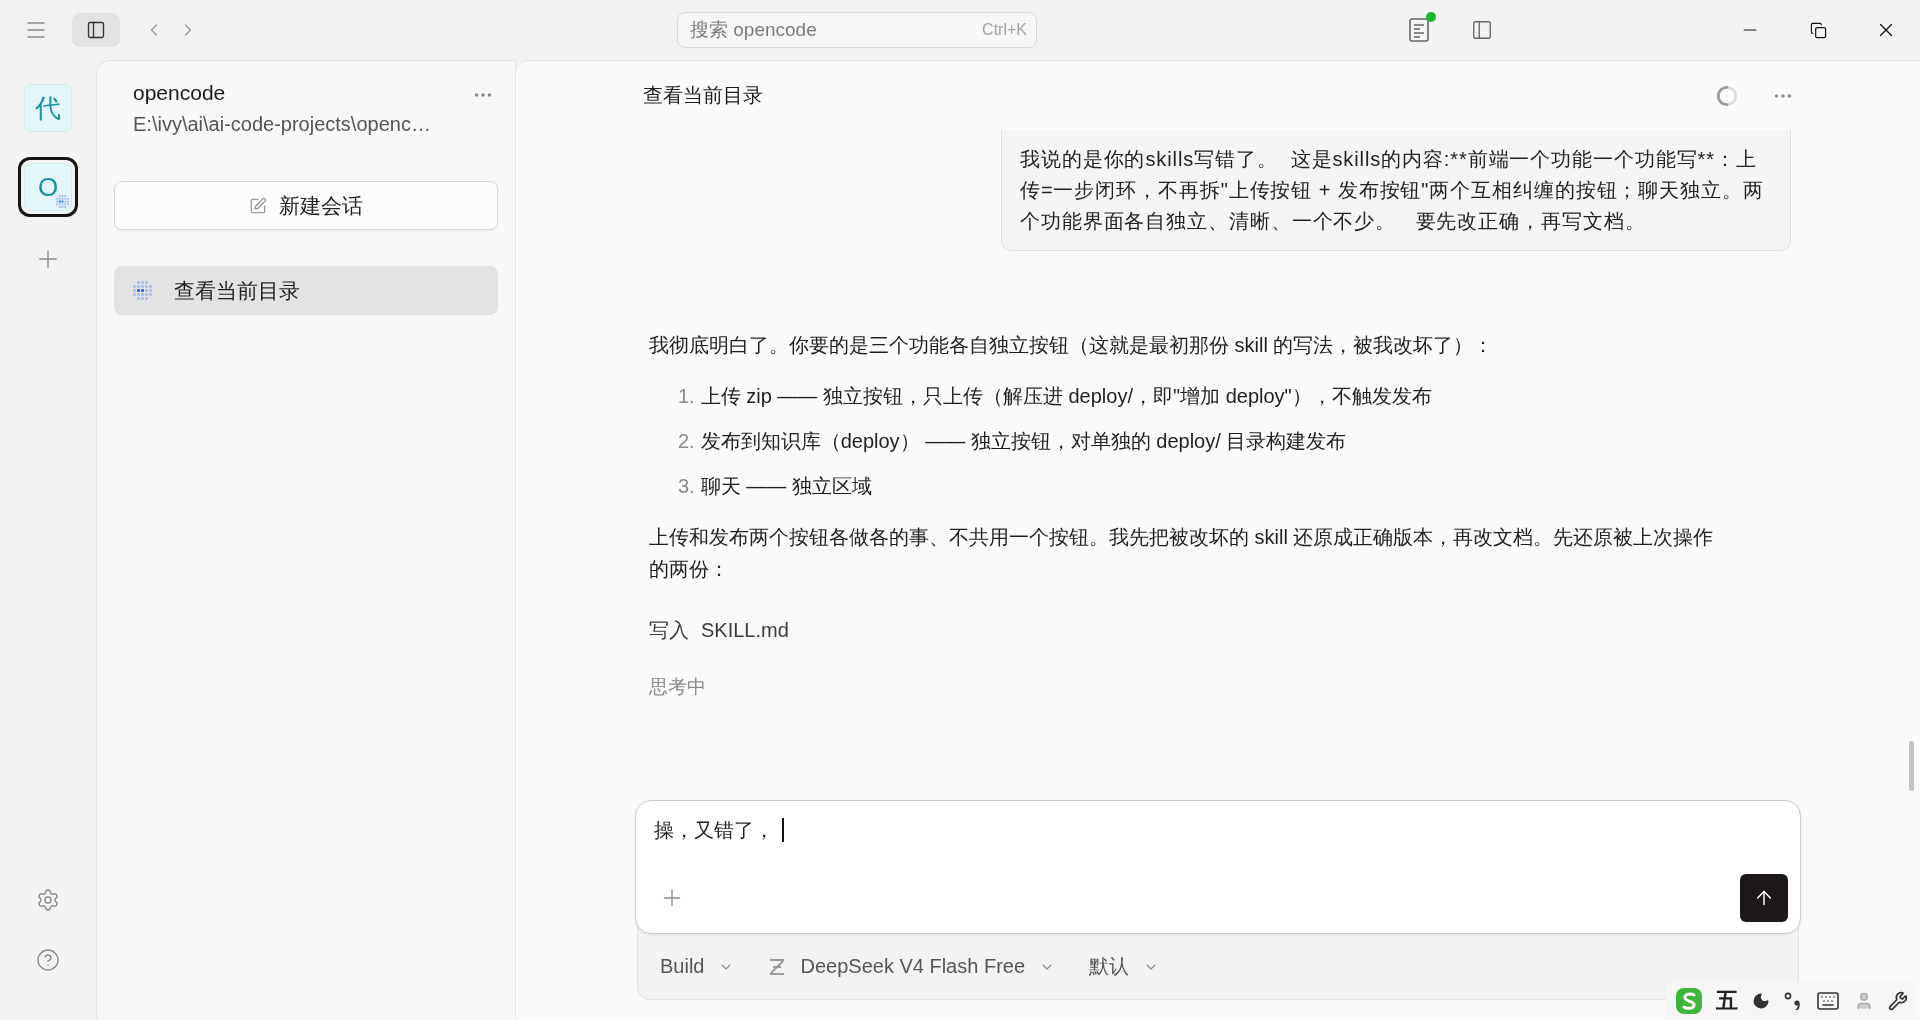 The image size is (1920, 1020). I want to click on variant-select: 默认, so click(1124, 966).